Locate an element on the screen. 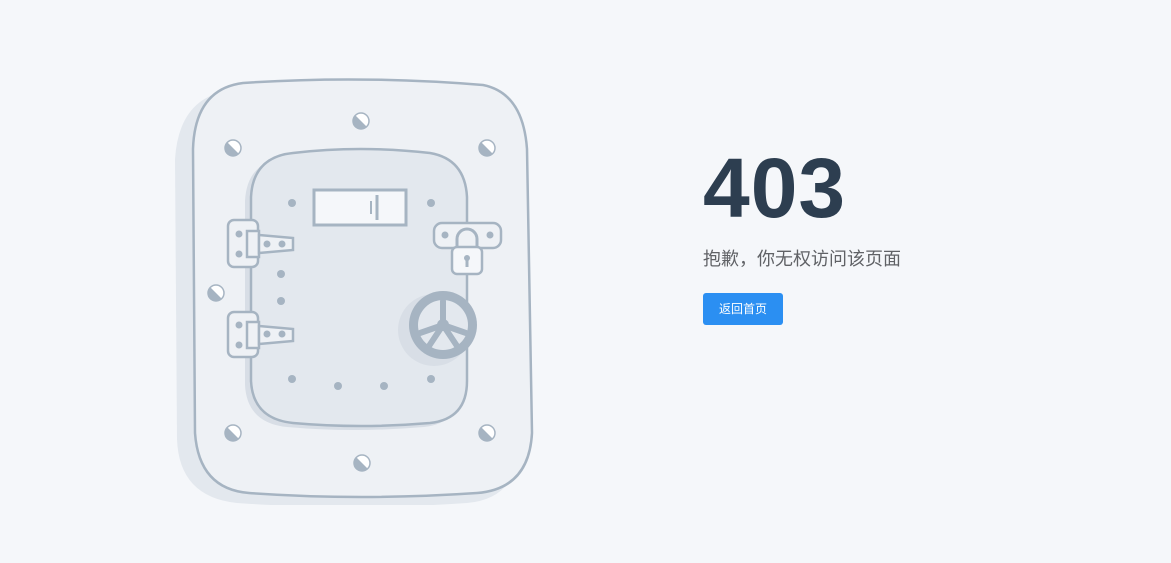  error-message-panel: 403 抱歉，你无权访问该页面 返回首页 is located at coordinates (903, 233).